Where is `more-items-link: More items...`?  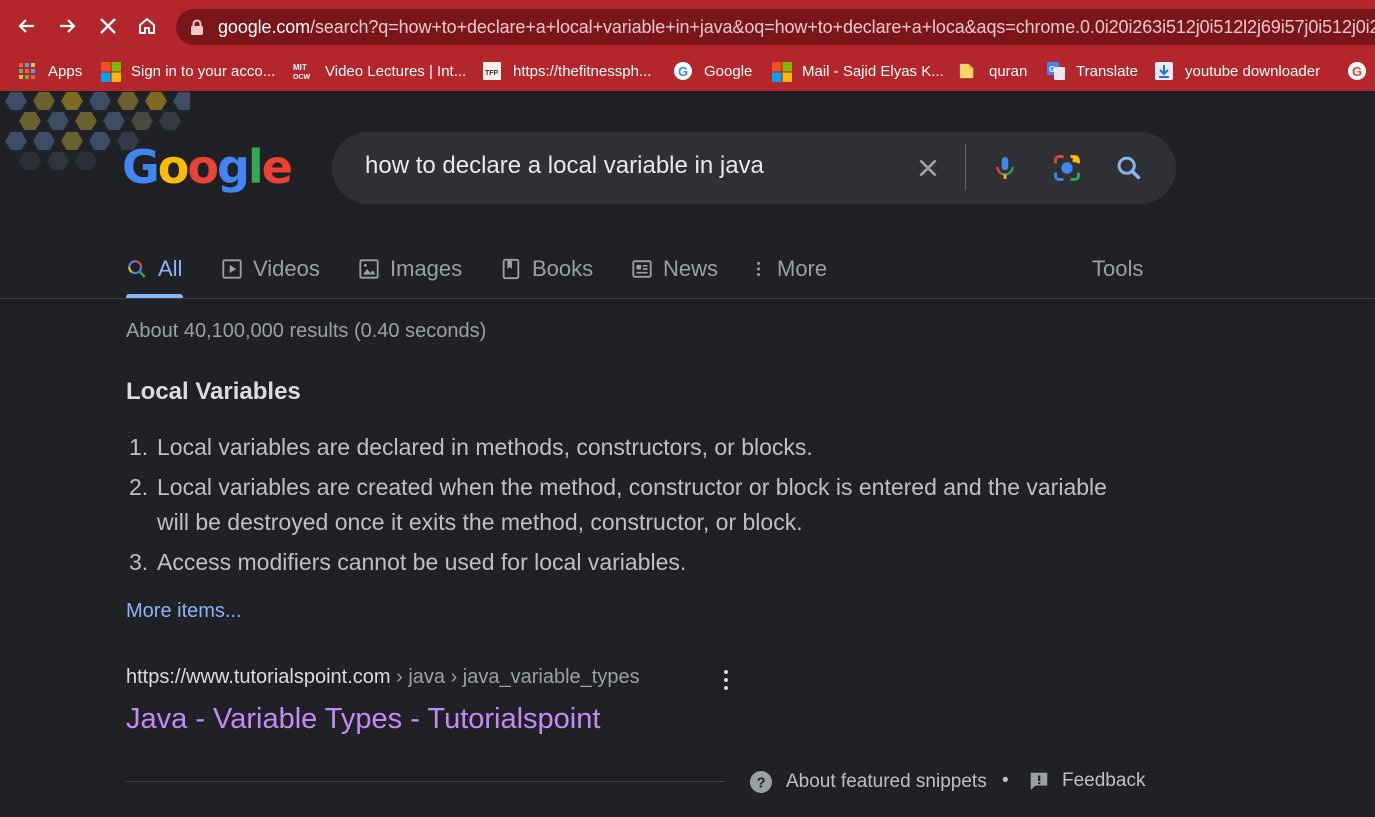
more-items-link: More items... is located at coordinates (184, 611).